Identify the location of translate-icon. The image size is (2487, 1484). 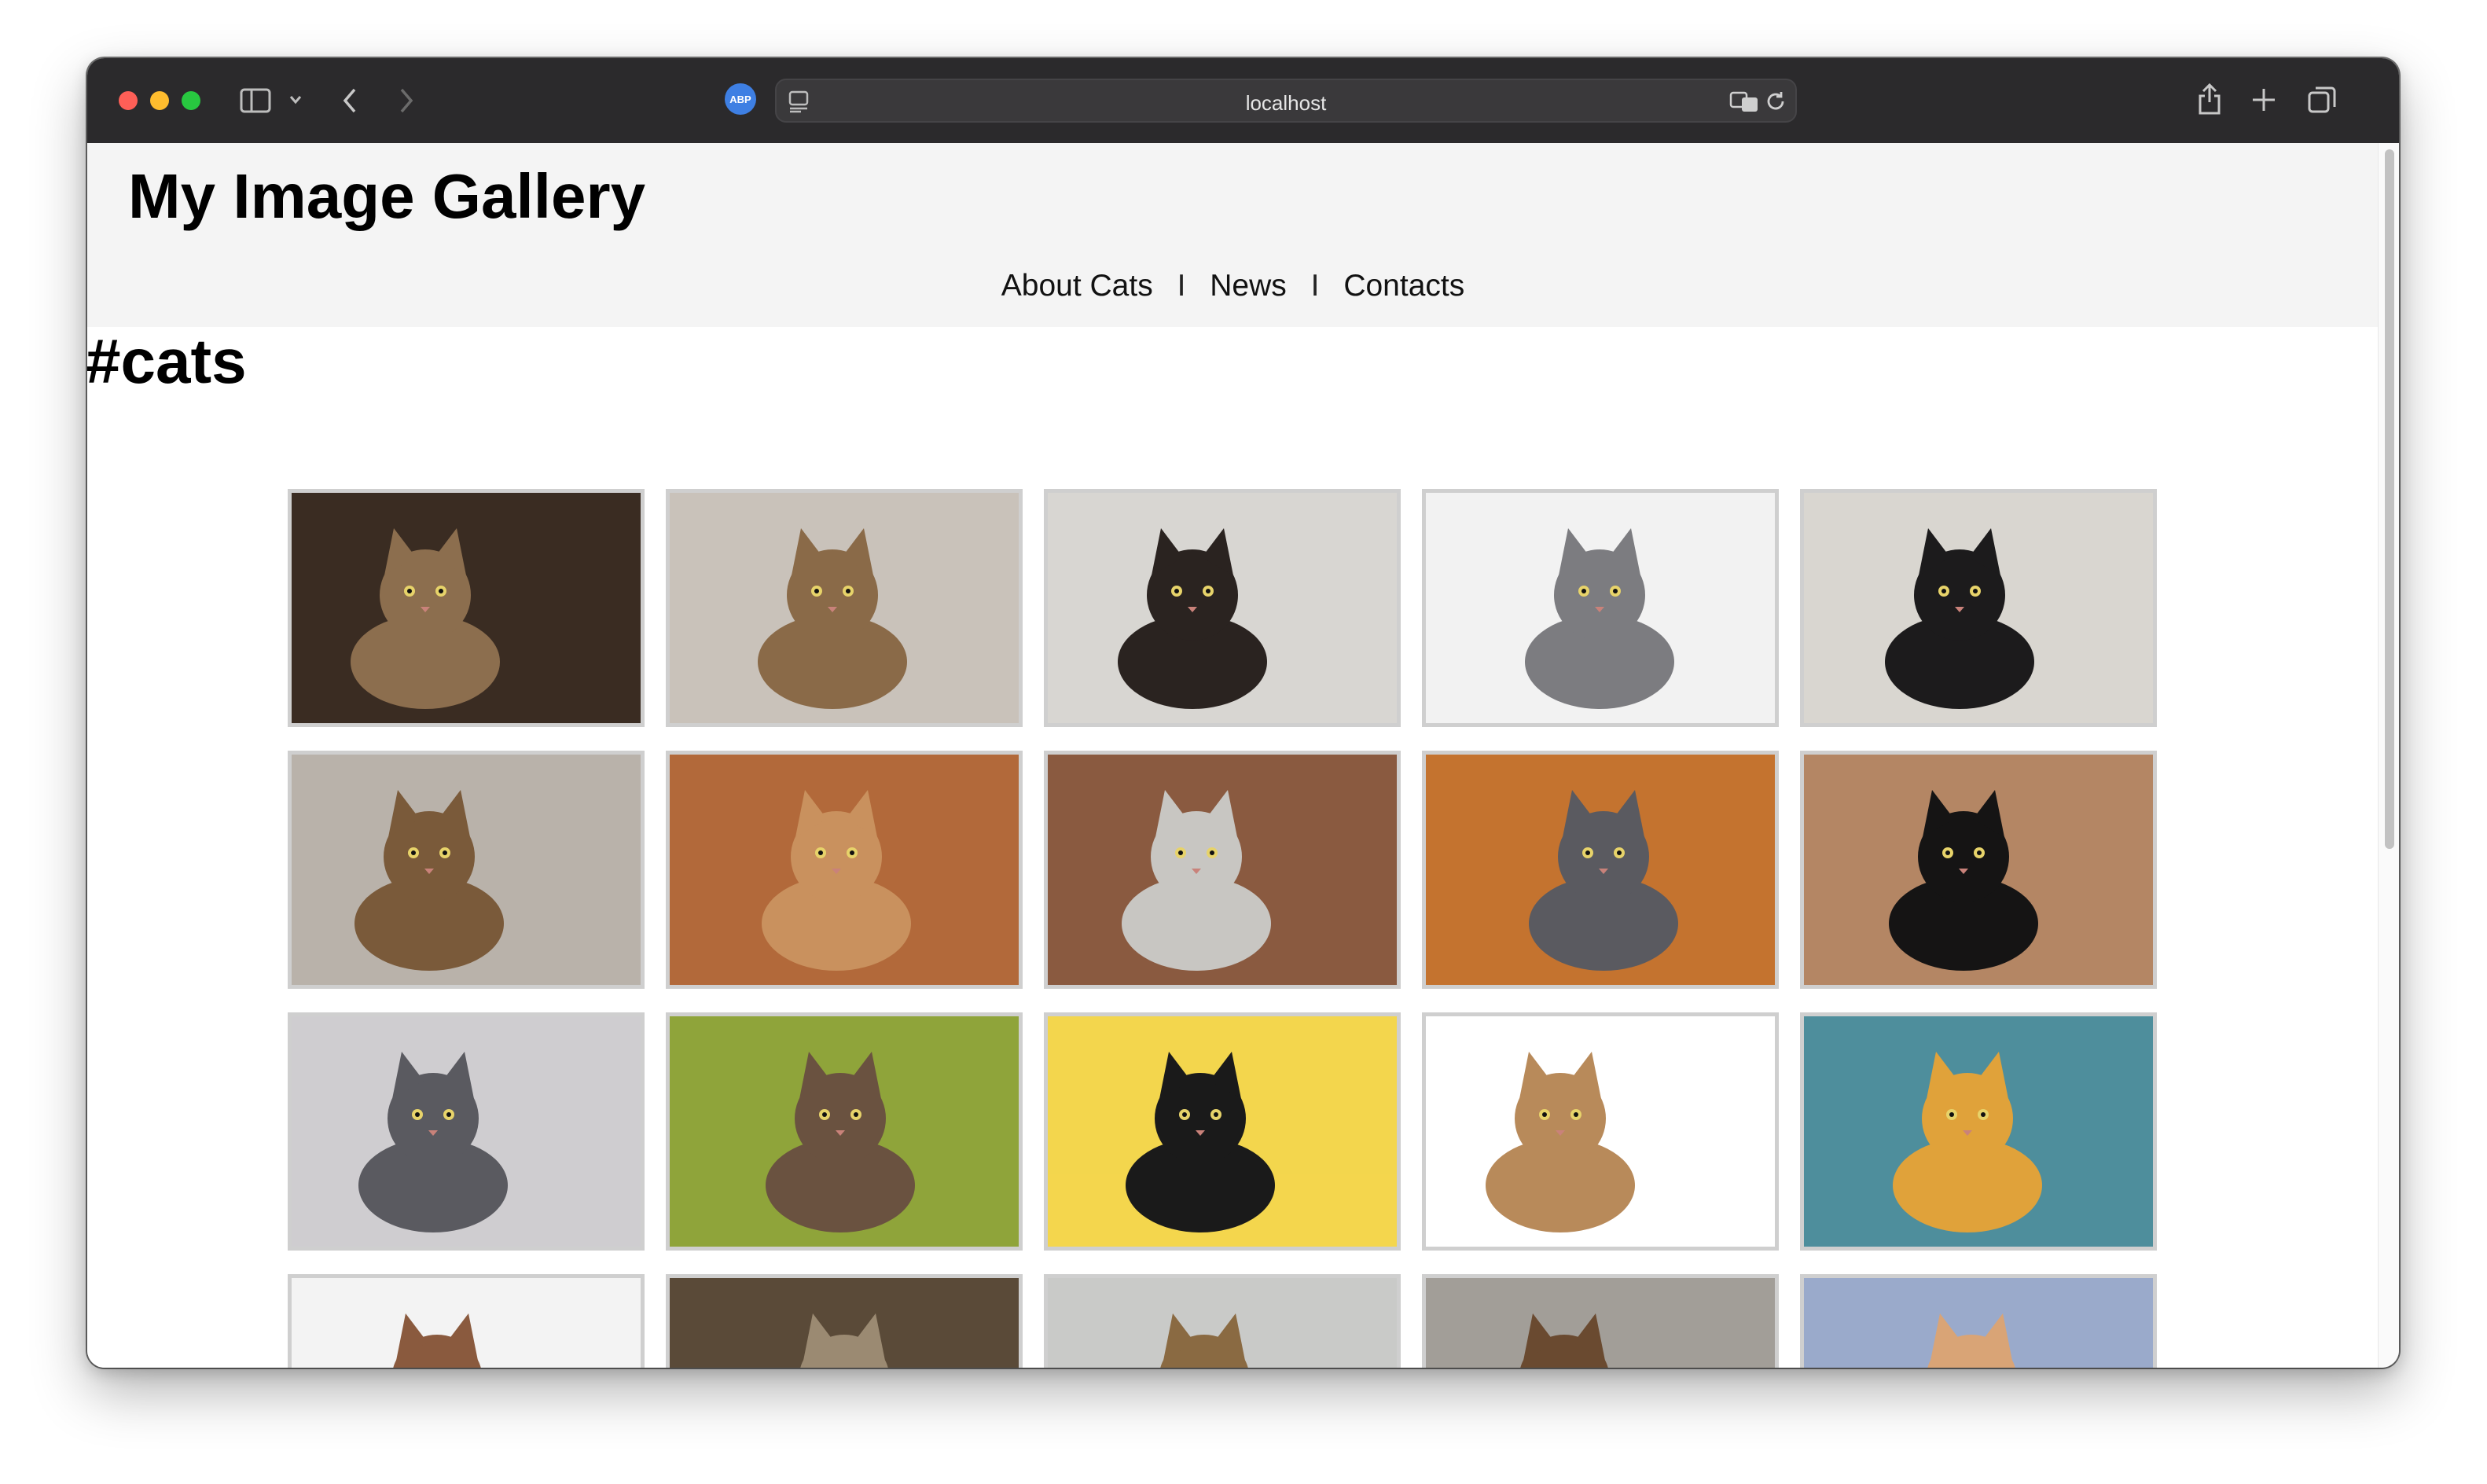
(1745, 101).